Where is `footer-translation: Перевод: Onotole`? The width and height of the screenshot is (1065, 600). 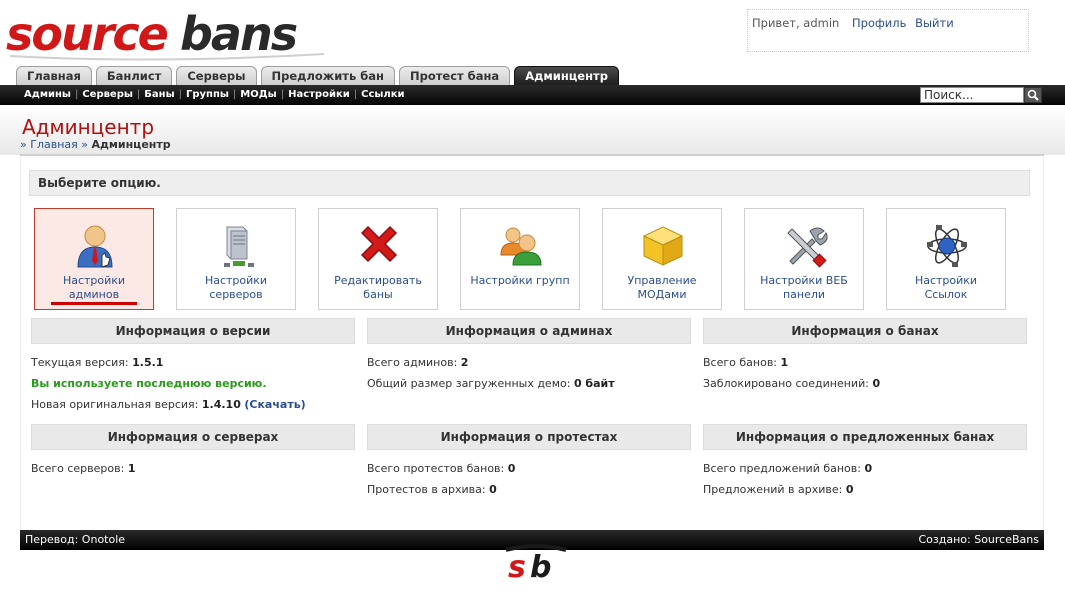
footer-translation: Перевод: Onotole is located at coordinates (75, 539).